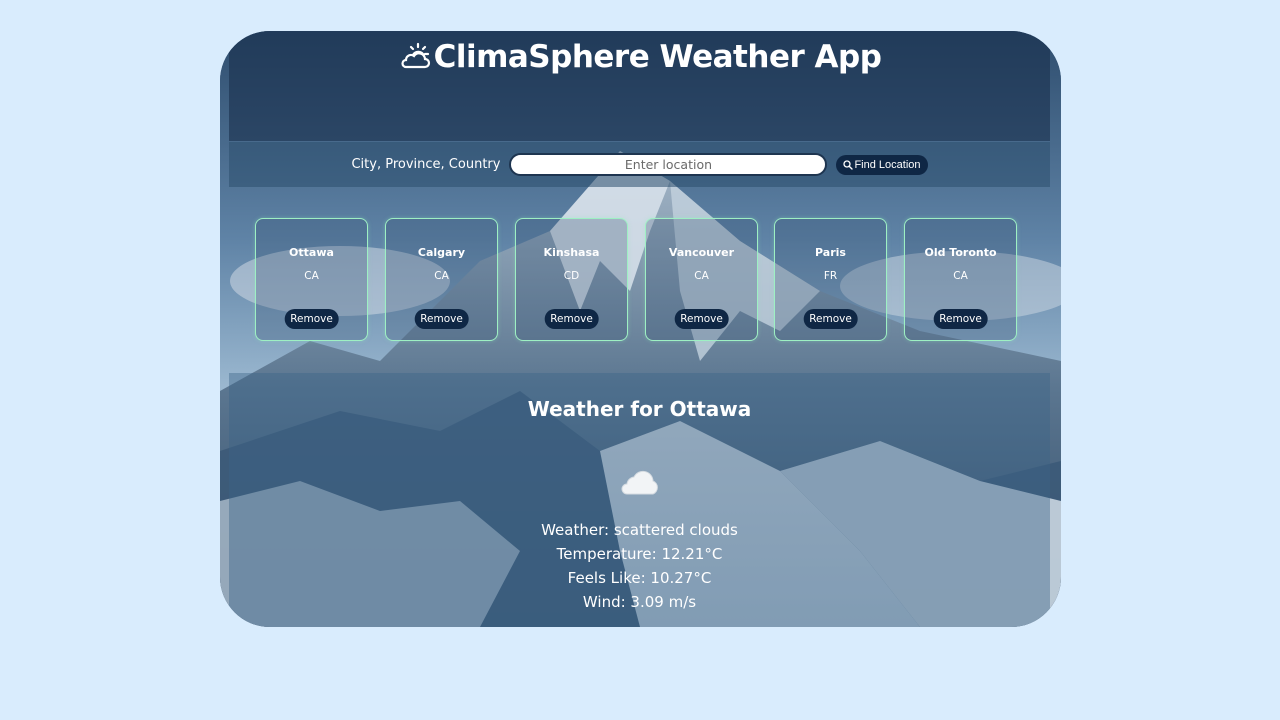 This screenshot has width=1280, height=720. Describe the element at coordinates (639, 578) in the screenshot. I see `weather-feels-like: Feels Like: 10.27°C` at that location.